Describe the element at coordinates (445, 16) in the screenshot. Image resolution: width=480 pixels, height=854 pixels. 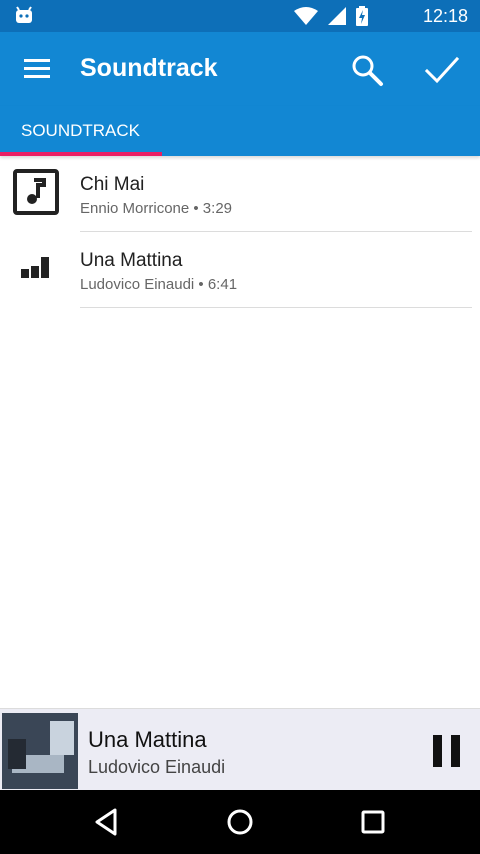
I see `status-time: 12:18` at that location.